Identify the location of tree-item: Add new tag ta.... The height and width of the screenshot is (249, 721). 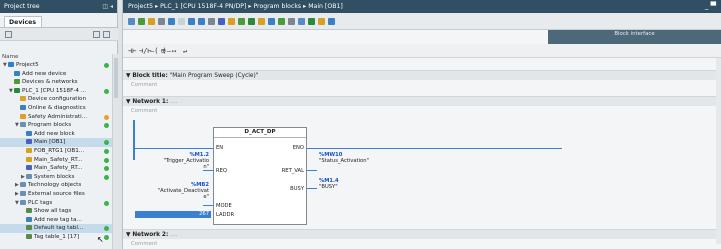
(59, 220).